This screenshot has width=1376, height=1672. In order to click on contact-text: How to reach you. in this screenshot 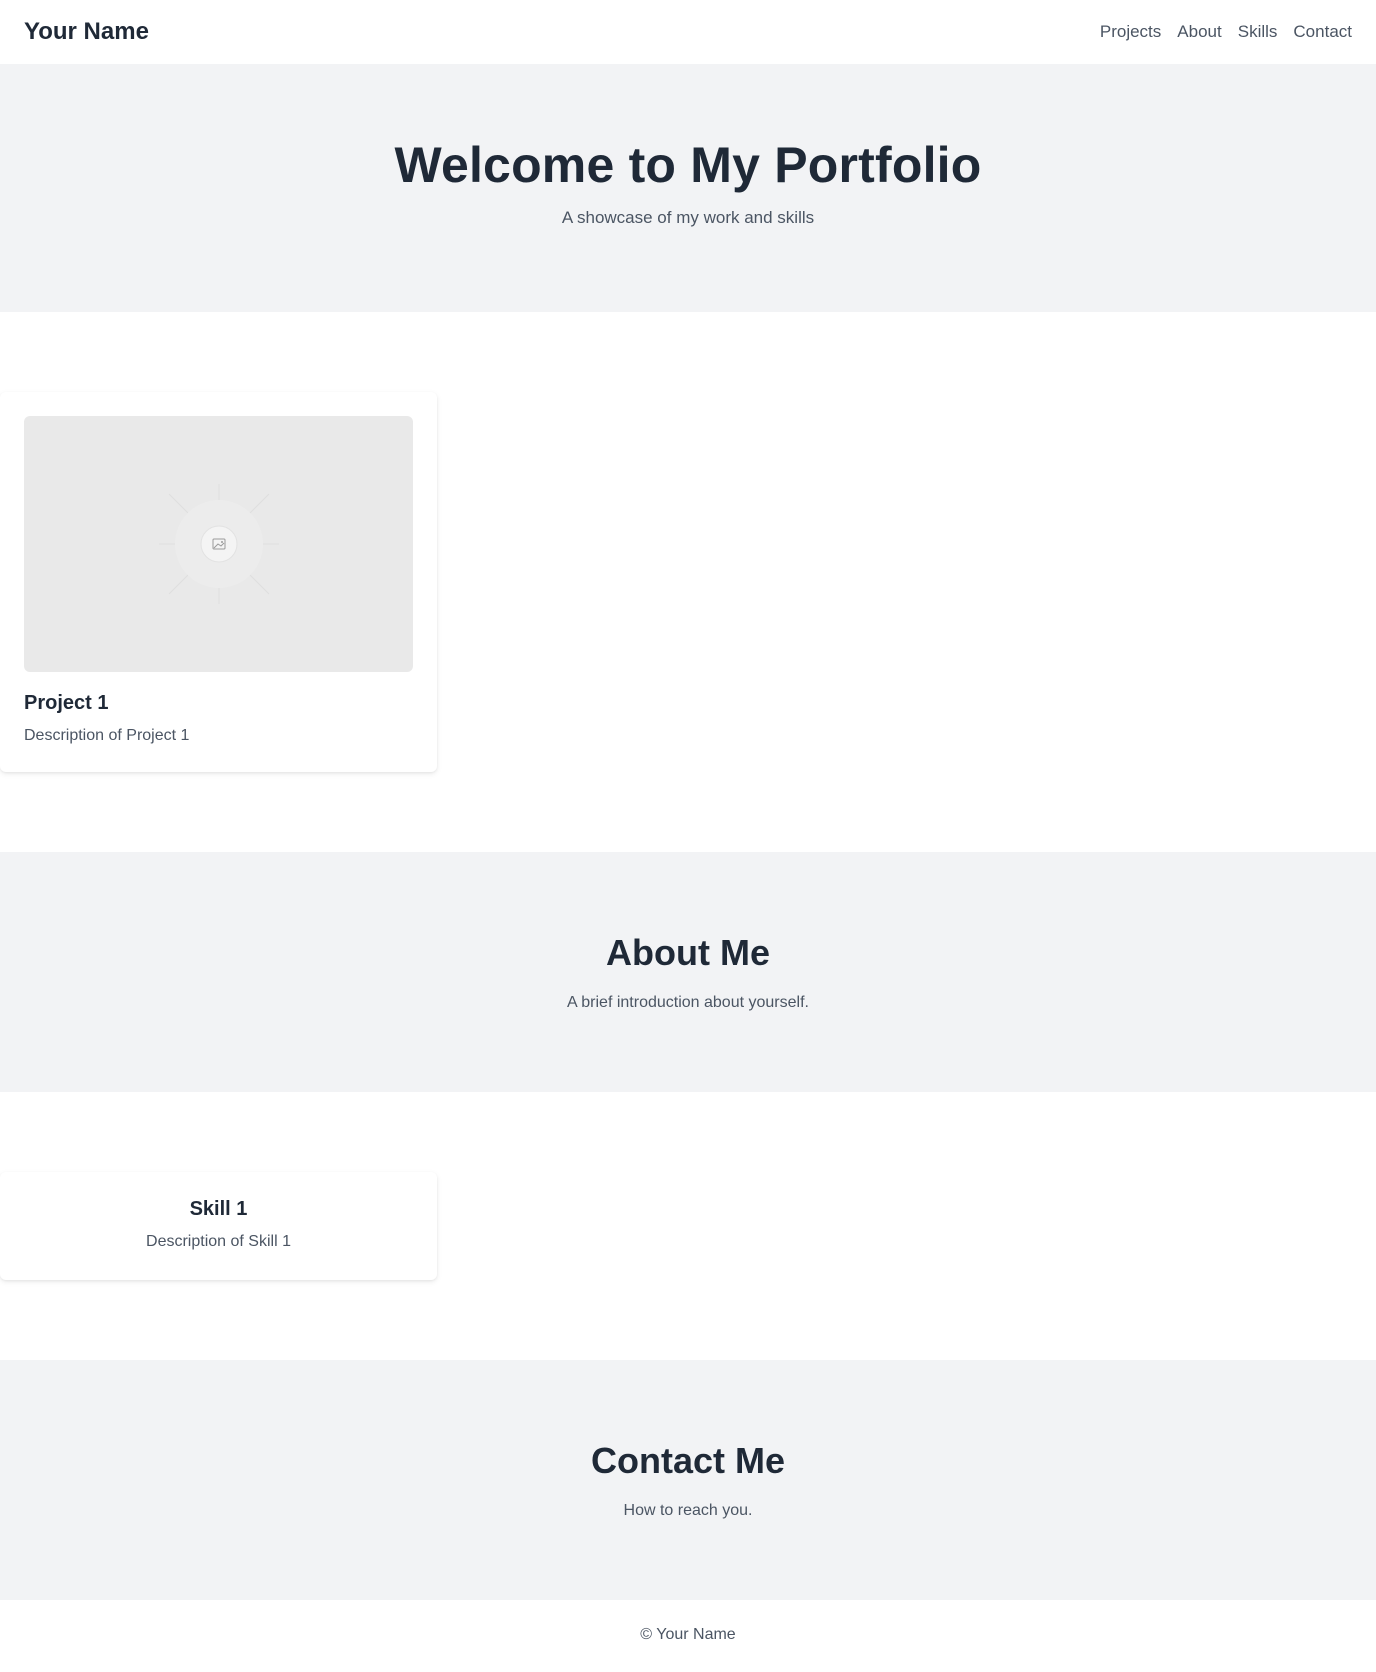, I will do `click(688, 1510)`.